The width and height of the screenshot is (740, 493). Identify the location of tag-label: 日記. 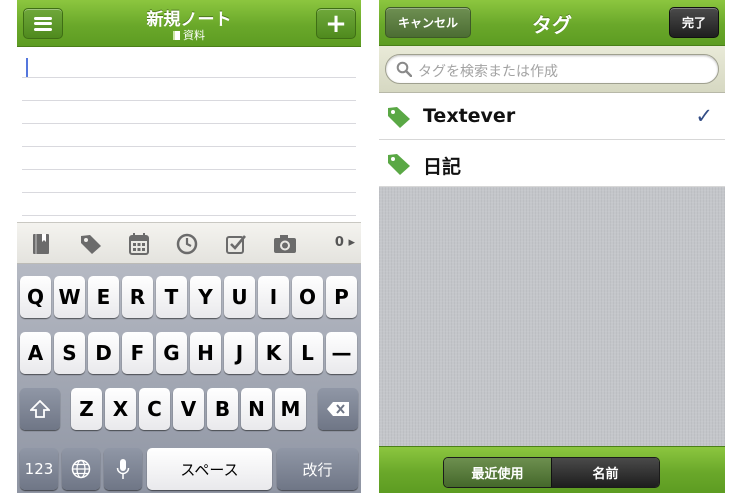
(442, 167).